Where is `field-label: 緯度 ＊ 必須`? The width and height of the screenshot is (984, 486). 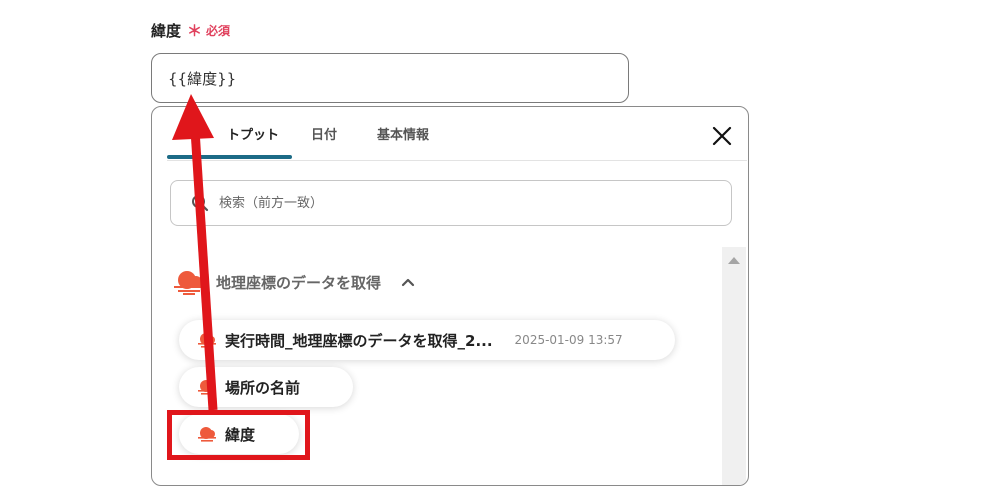
field-label: 緯度 ＊ 必須 is located at coordinates (190, 30).